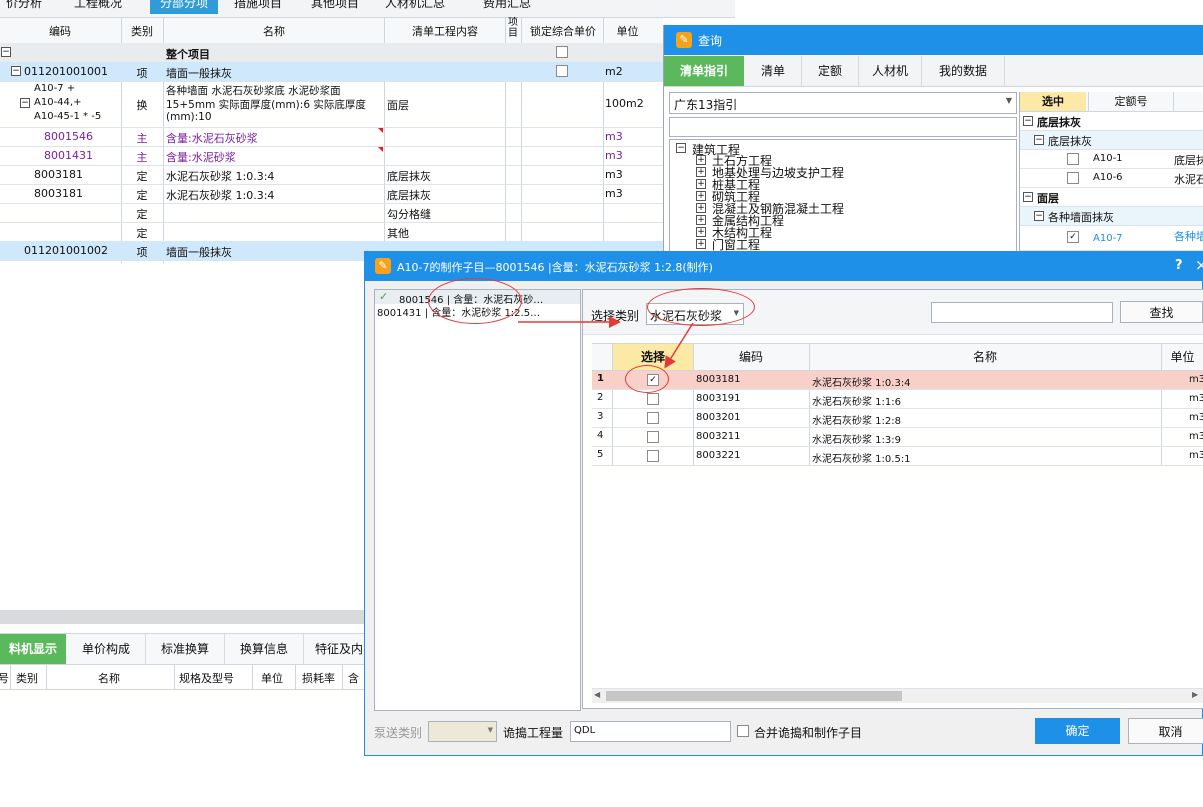 The image size is (1203, 807). I want to click on annotation-arrows, so click(606, 342).